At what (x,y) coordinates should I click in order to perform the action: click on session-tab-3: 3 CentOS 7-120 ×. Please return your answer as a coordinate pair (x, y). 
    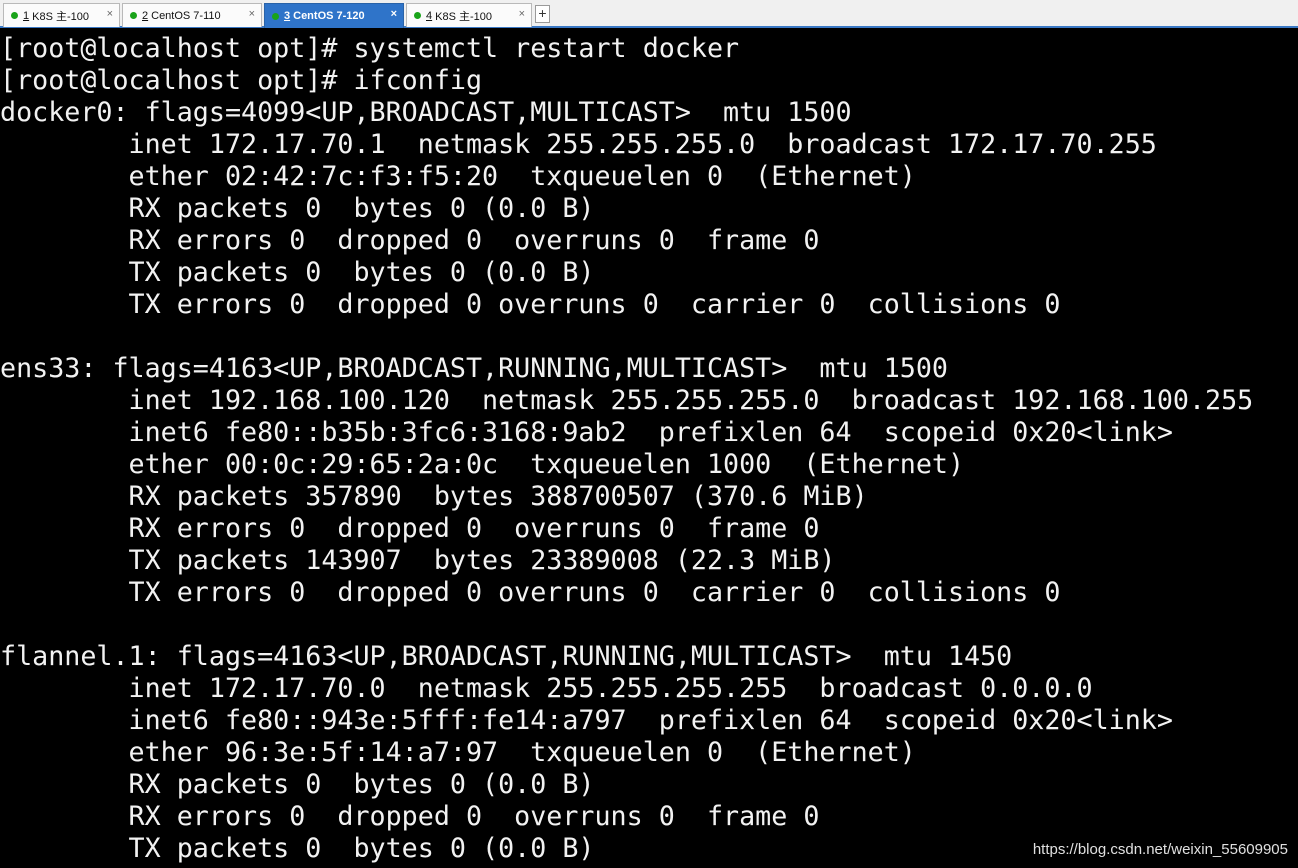
    Looking at the image, I should click on (334, 15).